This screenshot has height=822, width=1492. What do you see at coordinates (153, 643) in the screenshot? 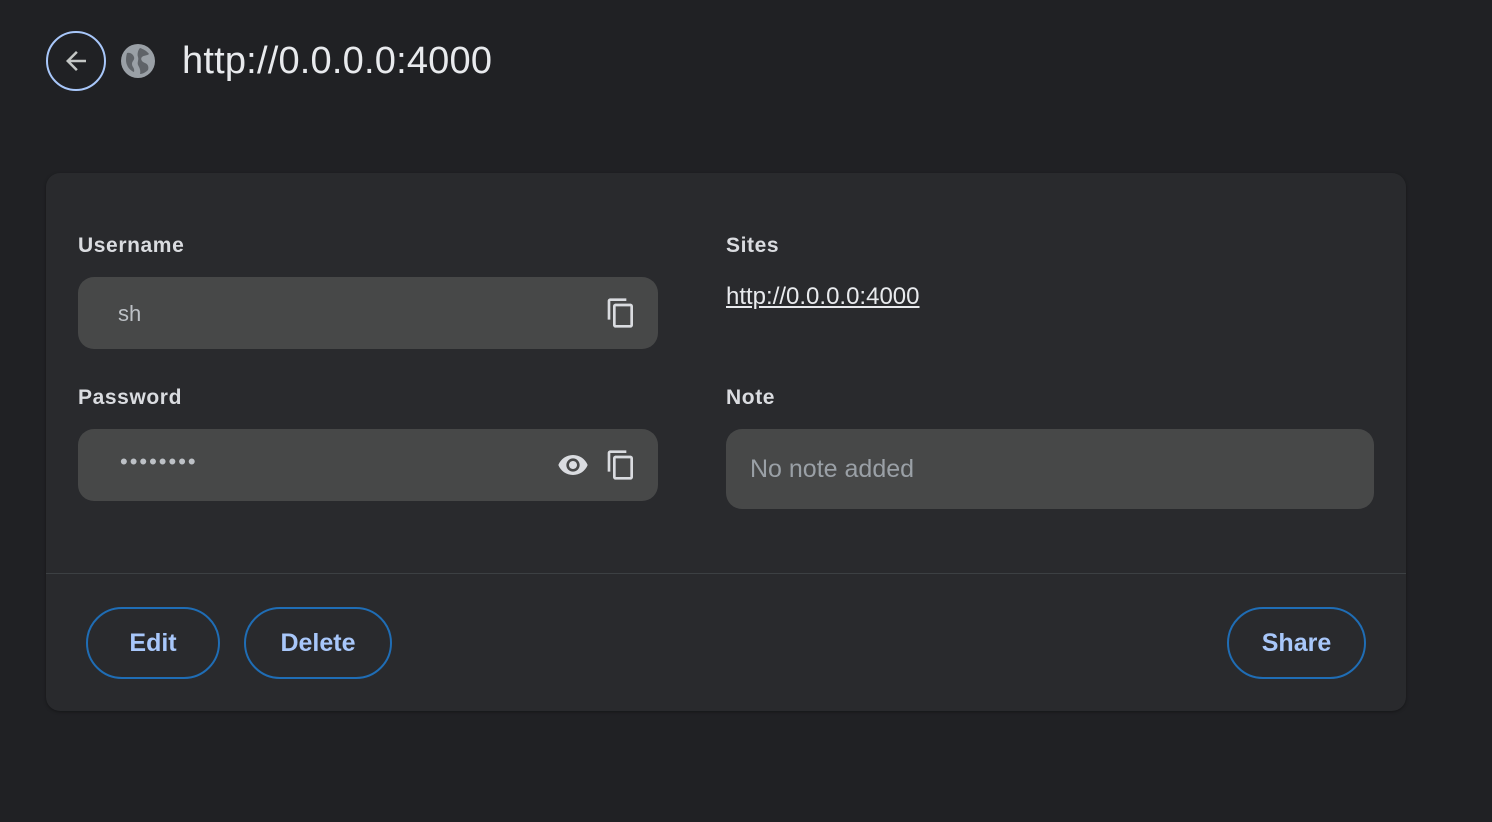
I see `edit-button: Edit` at bounding box center [153, 643].